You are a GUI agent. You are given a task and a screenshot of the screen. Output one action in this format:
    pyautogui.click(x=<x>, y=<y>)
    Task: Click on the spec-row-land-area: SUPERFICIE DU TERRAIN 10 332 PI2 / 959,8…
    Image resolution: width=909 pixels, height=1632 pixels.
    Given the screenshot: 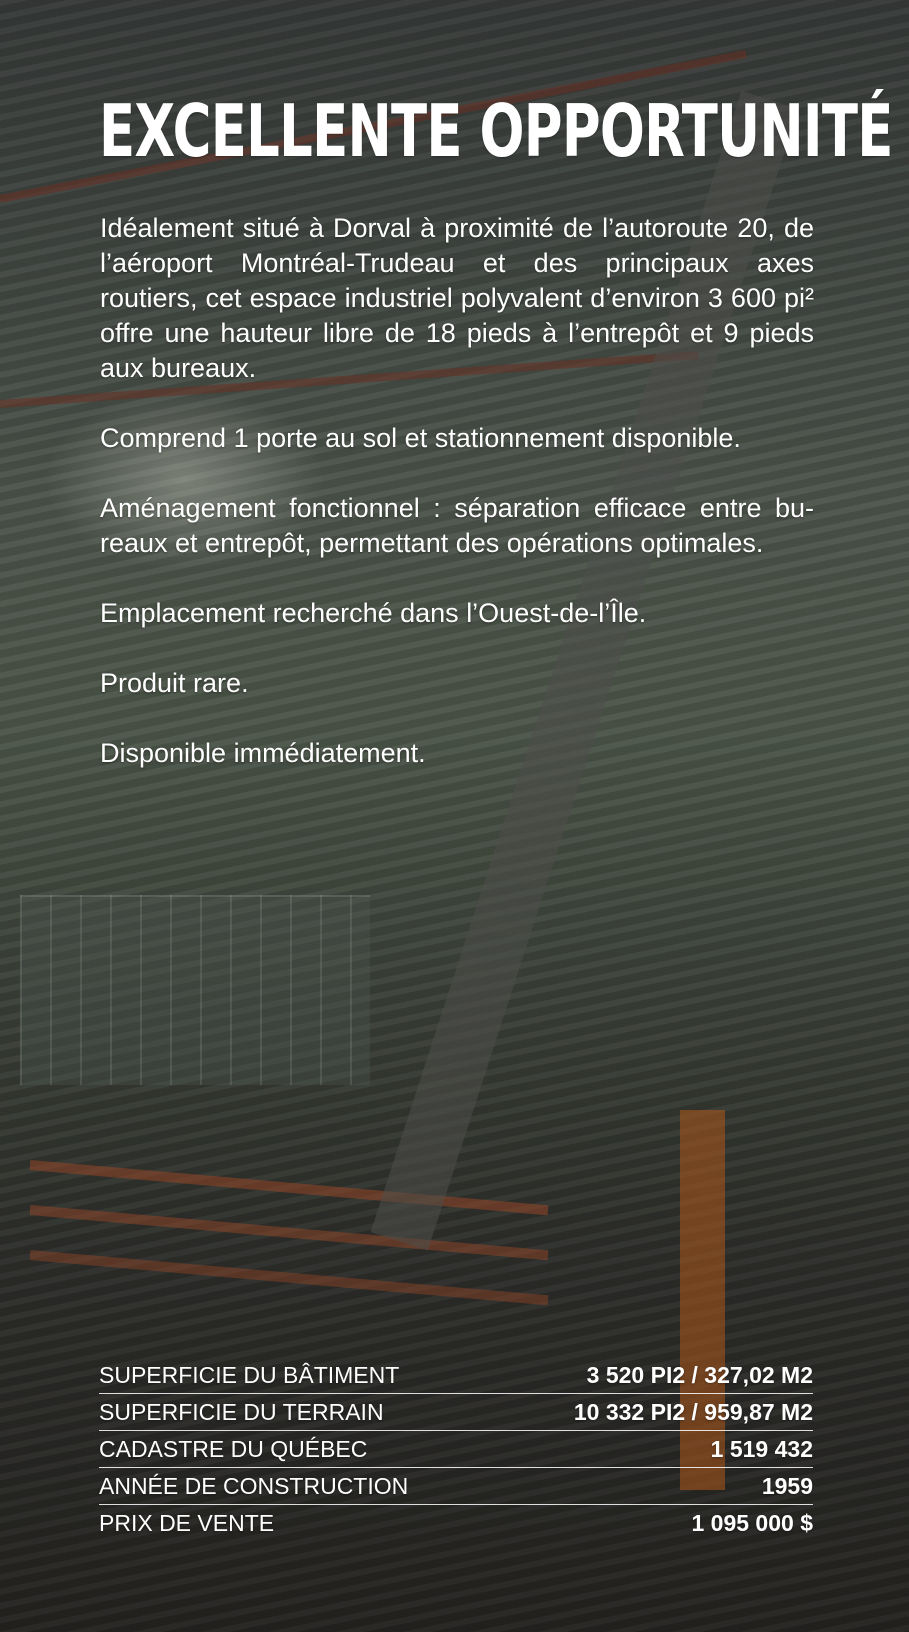 What is the action you would take?
    pyautogui.click(x=456, y=1412)
    